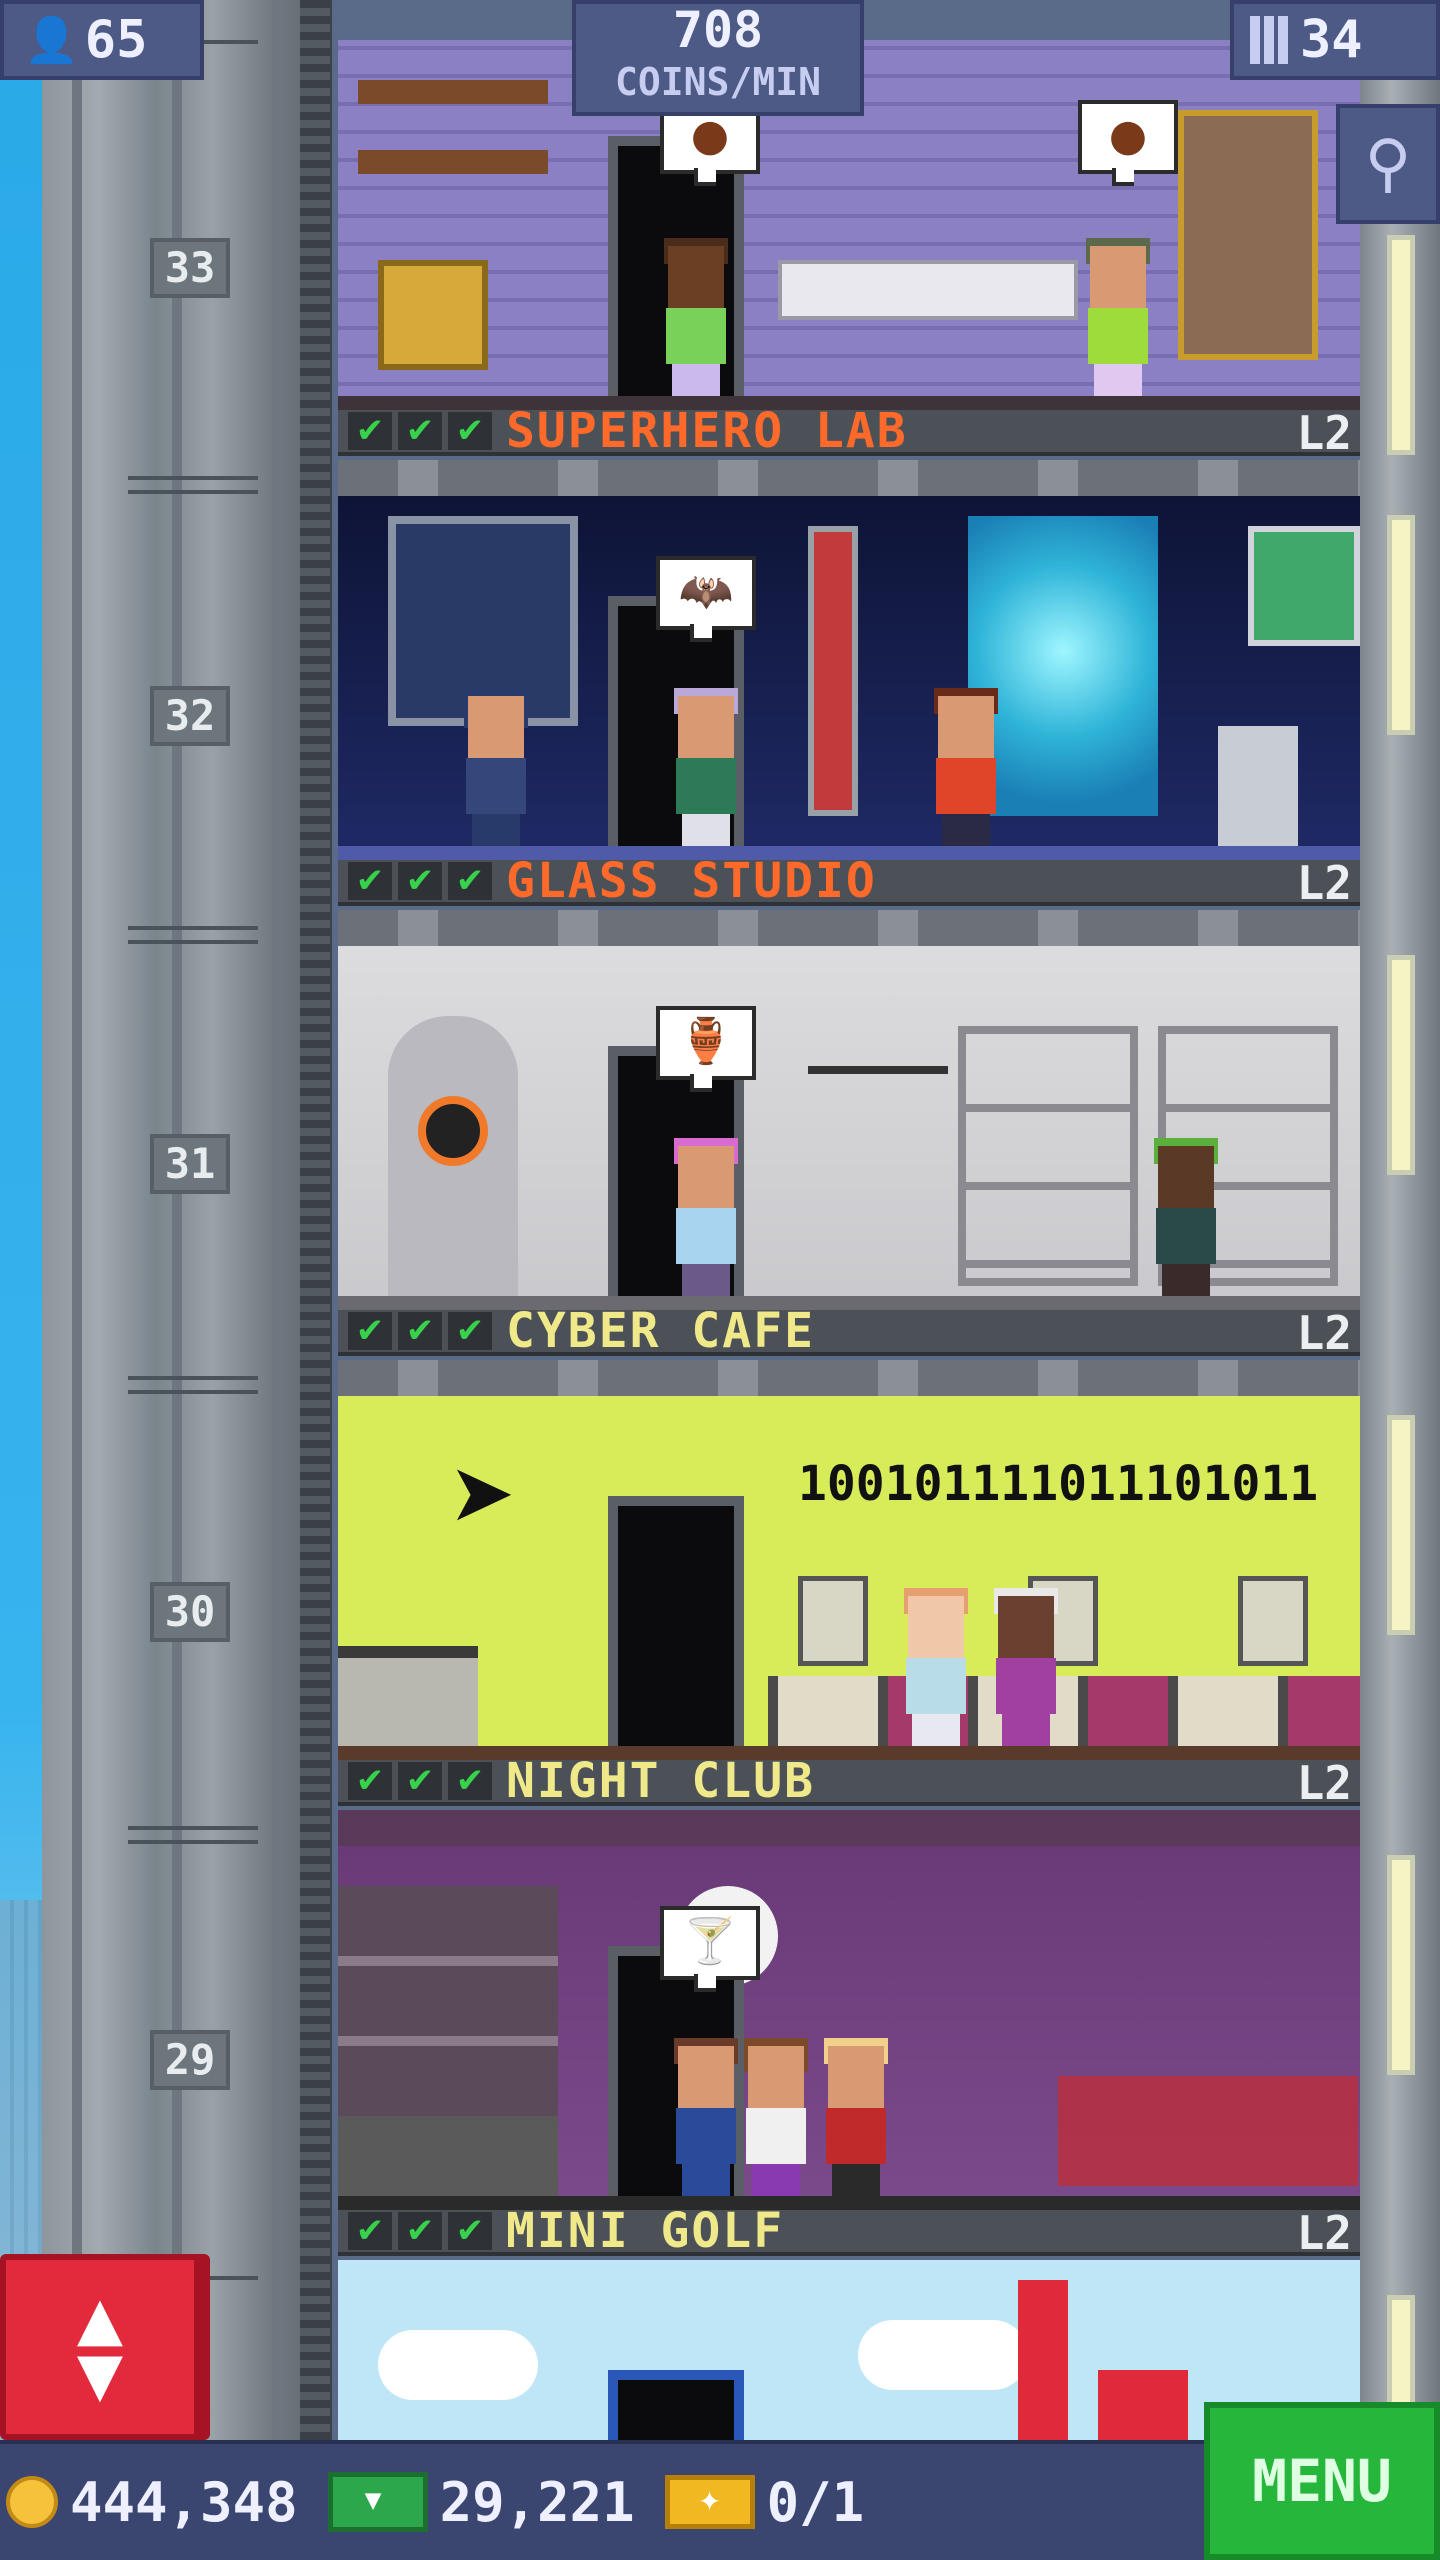 The image size is (1440, 2560). Describe the element at coordinates (718, 30) in the screenshot. I see `income-value: 708` at that location.